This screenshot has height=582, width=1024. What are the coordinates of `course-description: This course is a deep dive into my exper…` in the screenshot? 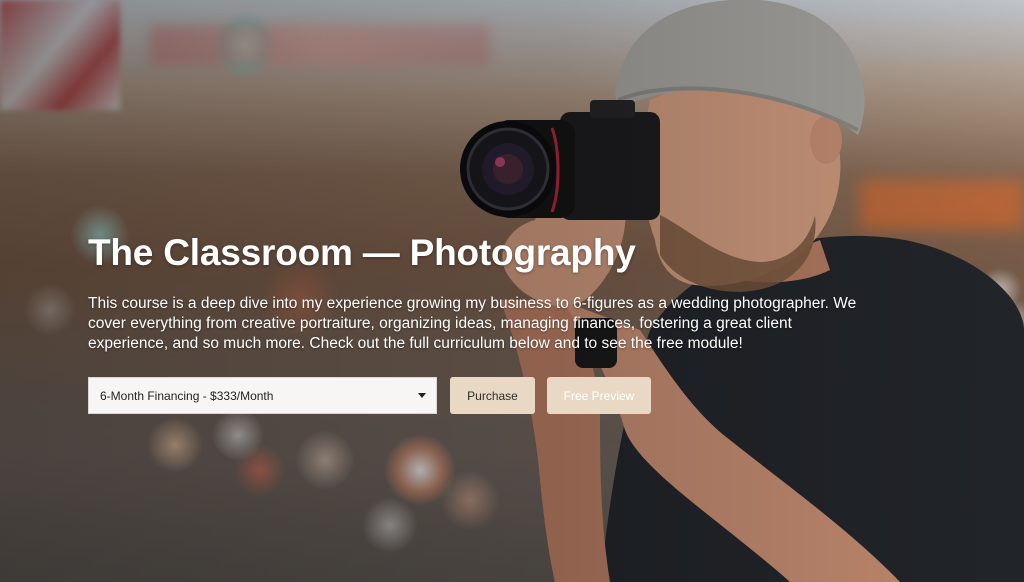 It's located at (472, 323).